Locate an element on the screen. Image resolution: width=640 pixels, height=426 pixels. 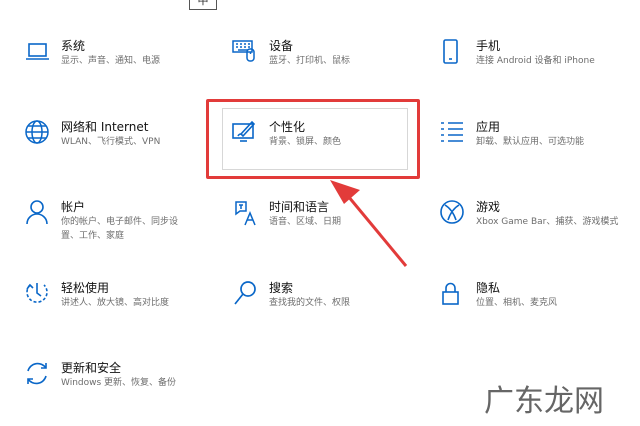
watermark-text: 广东龙网 is located at coordinates (544, 401).